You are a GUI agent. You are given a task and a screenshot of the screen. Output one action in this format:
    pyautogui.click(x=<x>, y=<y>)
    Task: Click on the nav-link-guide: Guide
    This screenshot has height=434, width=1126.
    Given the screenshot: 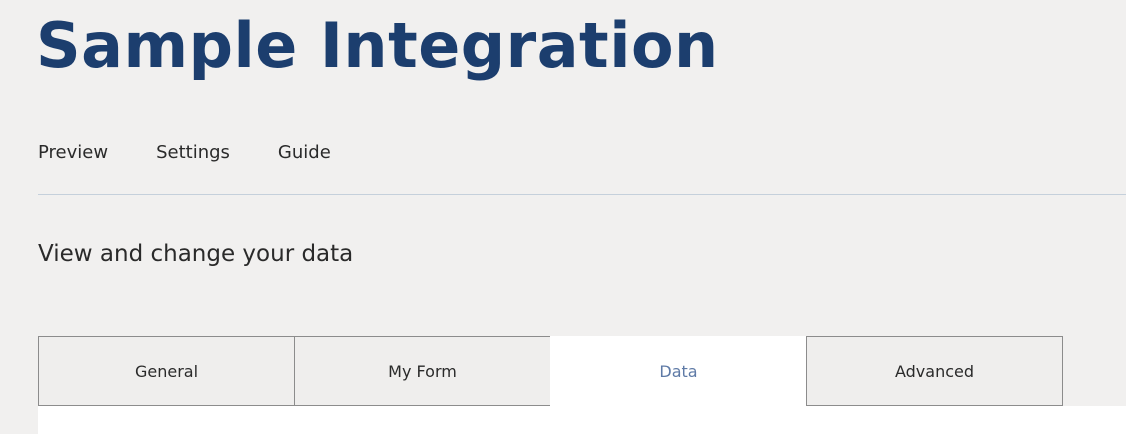 What is the action you would take?
    pyautogui.click(x=304, y=153)
    